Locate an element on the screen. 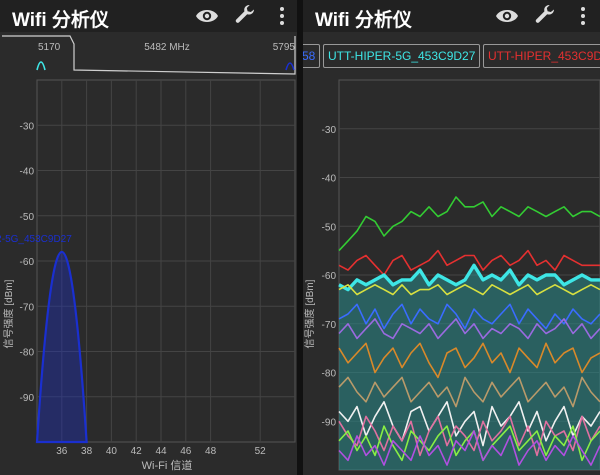  x-tick-label: 44 is located at coordinates (161, 451).